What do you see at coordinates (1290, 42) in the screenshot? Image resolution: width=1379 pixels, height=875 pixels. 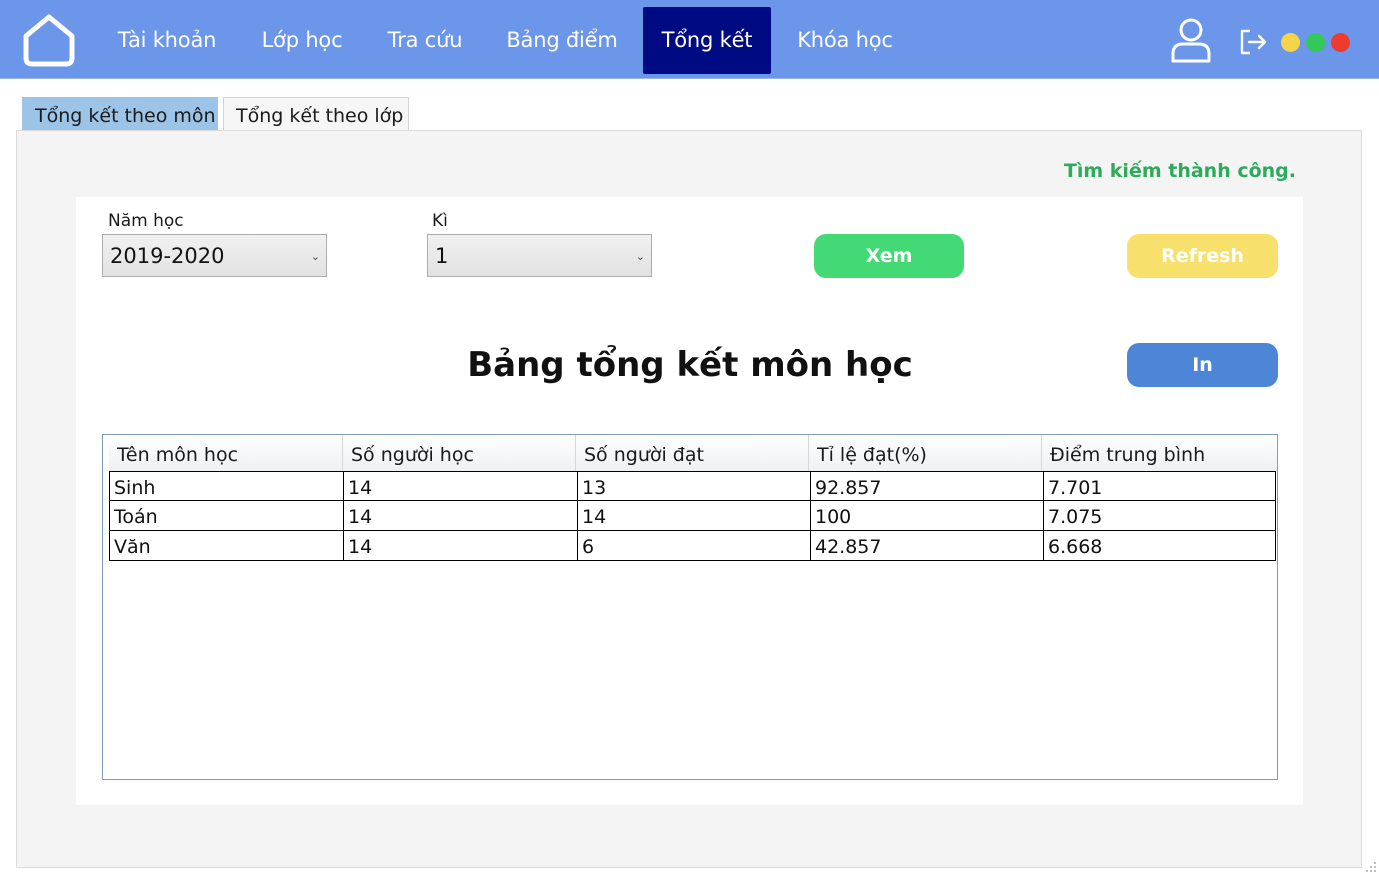 I see `minimize-dot` at bounding box center [1290, 42].